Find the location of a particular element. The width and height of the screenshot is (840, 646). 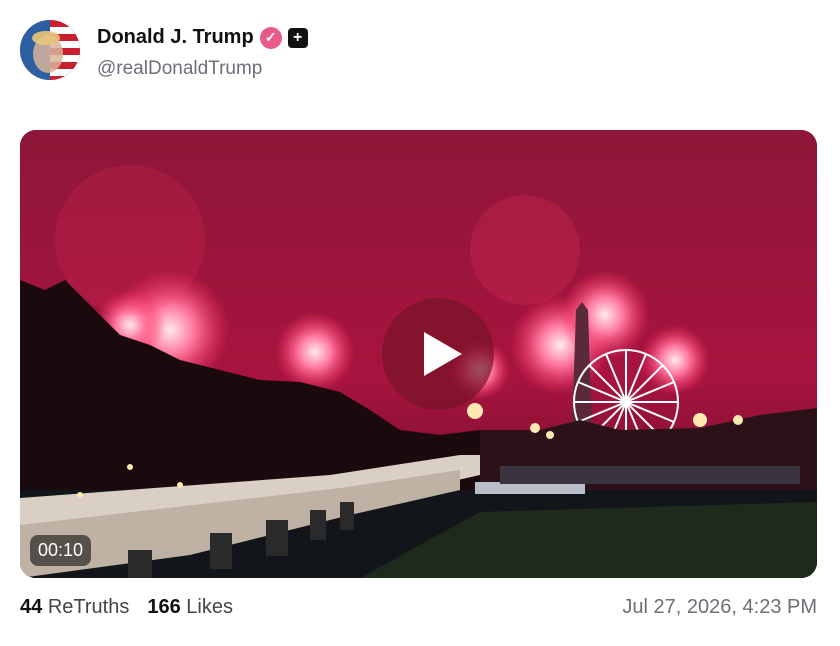

avatar is located at coordinates (50, 50).